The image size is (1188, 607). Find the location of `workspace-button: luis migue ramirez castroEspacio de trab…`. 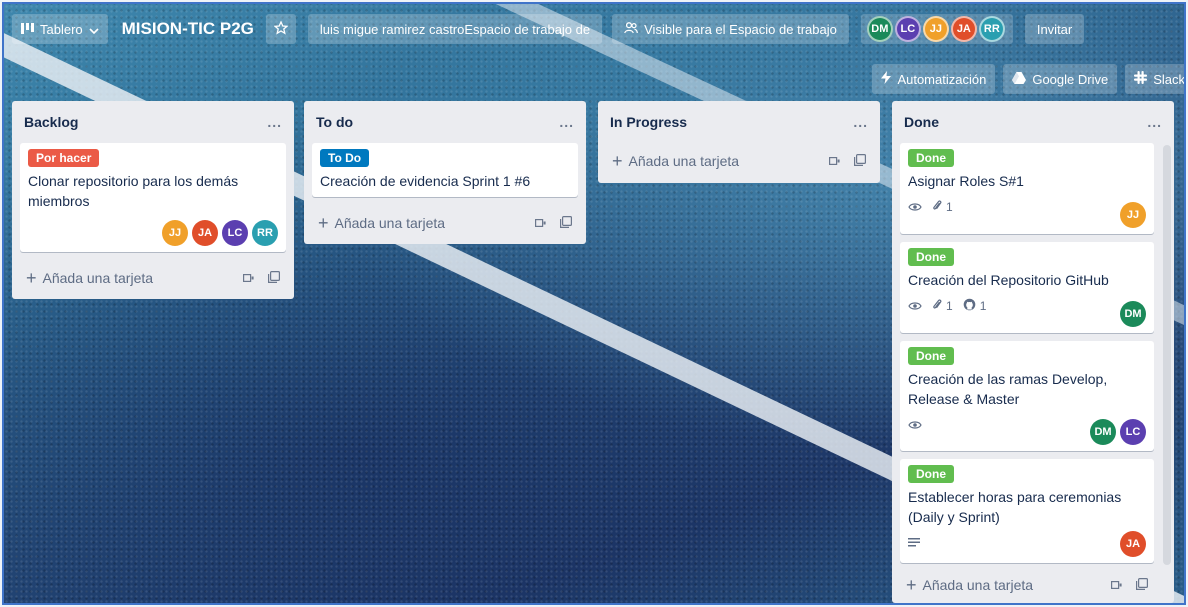

workspace-button: luis migue ramirez castroEspacio de trab… is located at coordinates (455, 29).